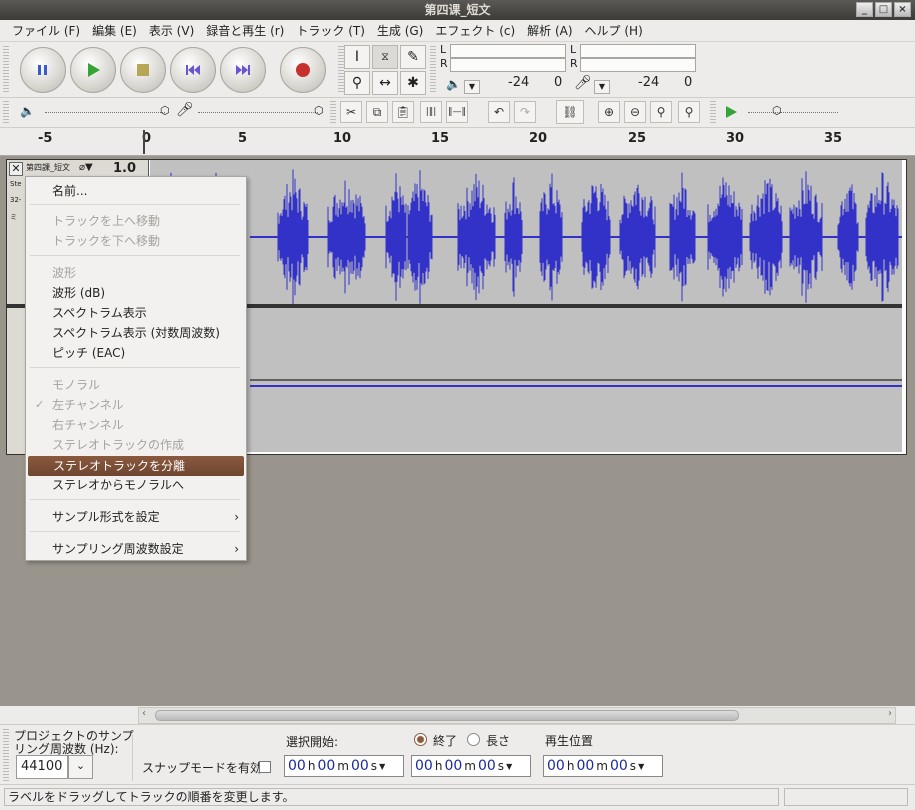 The width and height of the screenshot is (915, 810). I want to click on menu-help: ヘルプ (H), so click(614, 30).